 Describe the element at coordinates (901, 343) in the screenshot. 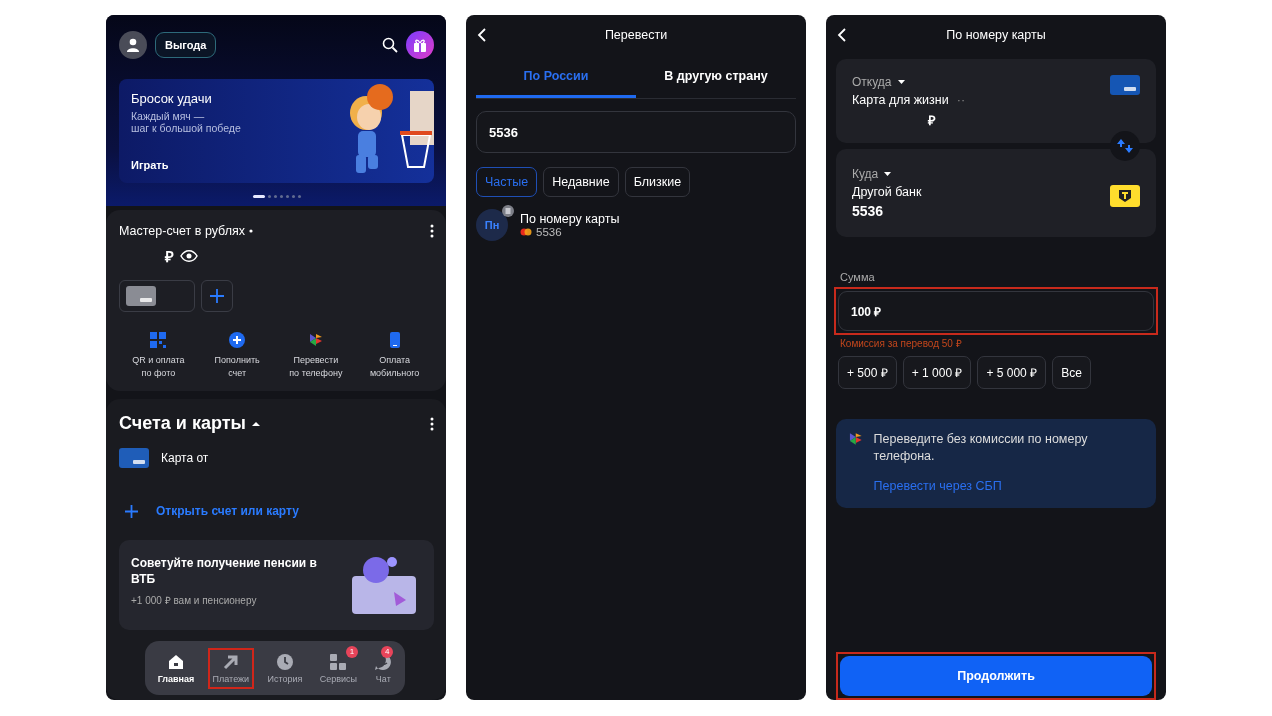

I see `commission-text: Комиссия за перевод 50 ₽` at that location.